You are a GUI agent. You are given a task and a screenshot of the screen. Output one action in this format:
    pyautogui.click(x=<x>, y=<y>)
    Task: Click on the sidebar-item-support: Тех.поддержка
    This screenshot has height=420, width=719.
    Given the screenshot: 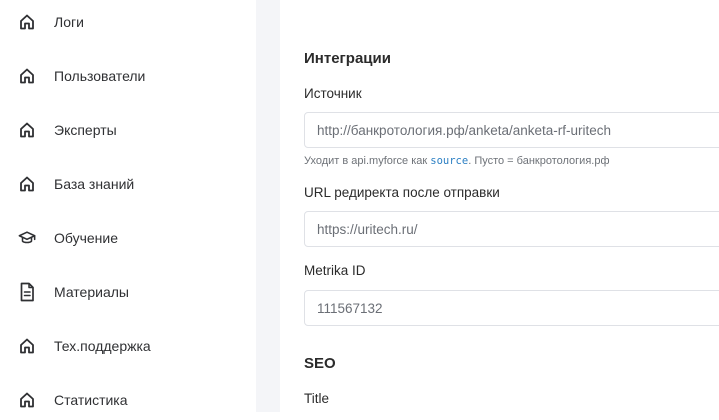 What is the action you would take?
    pyautogui.click(x=128, y=346)
    